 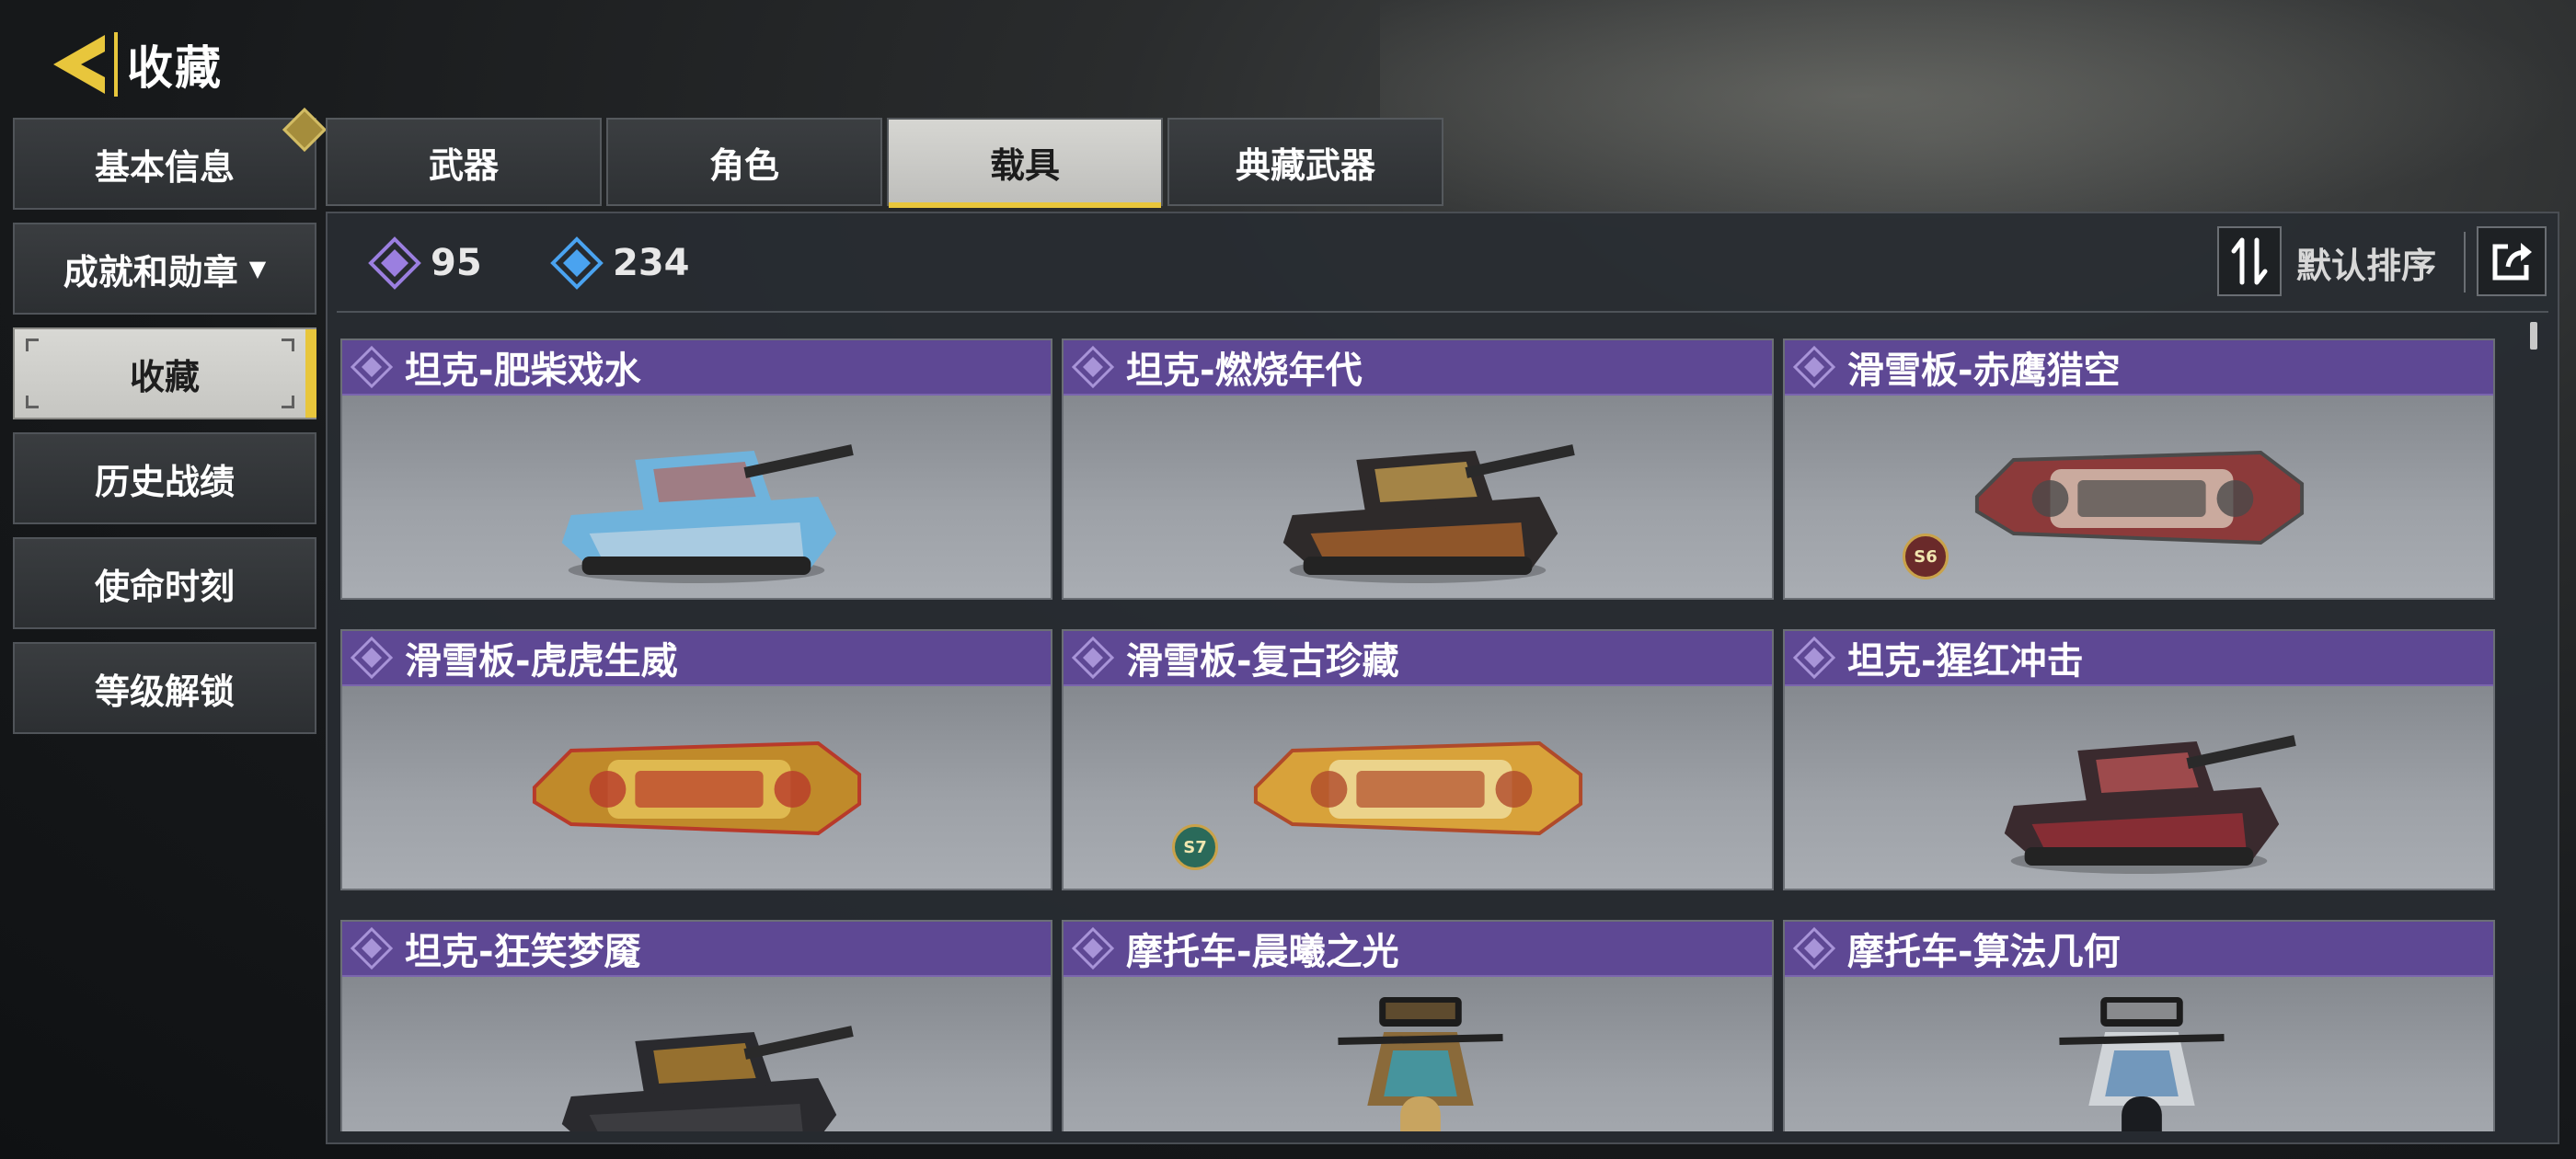 What do you see at coordinates (150, 272) in the screenshot?
I see `sidebar-item-label: 成就和勋章` at bounding box center [150, 272].